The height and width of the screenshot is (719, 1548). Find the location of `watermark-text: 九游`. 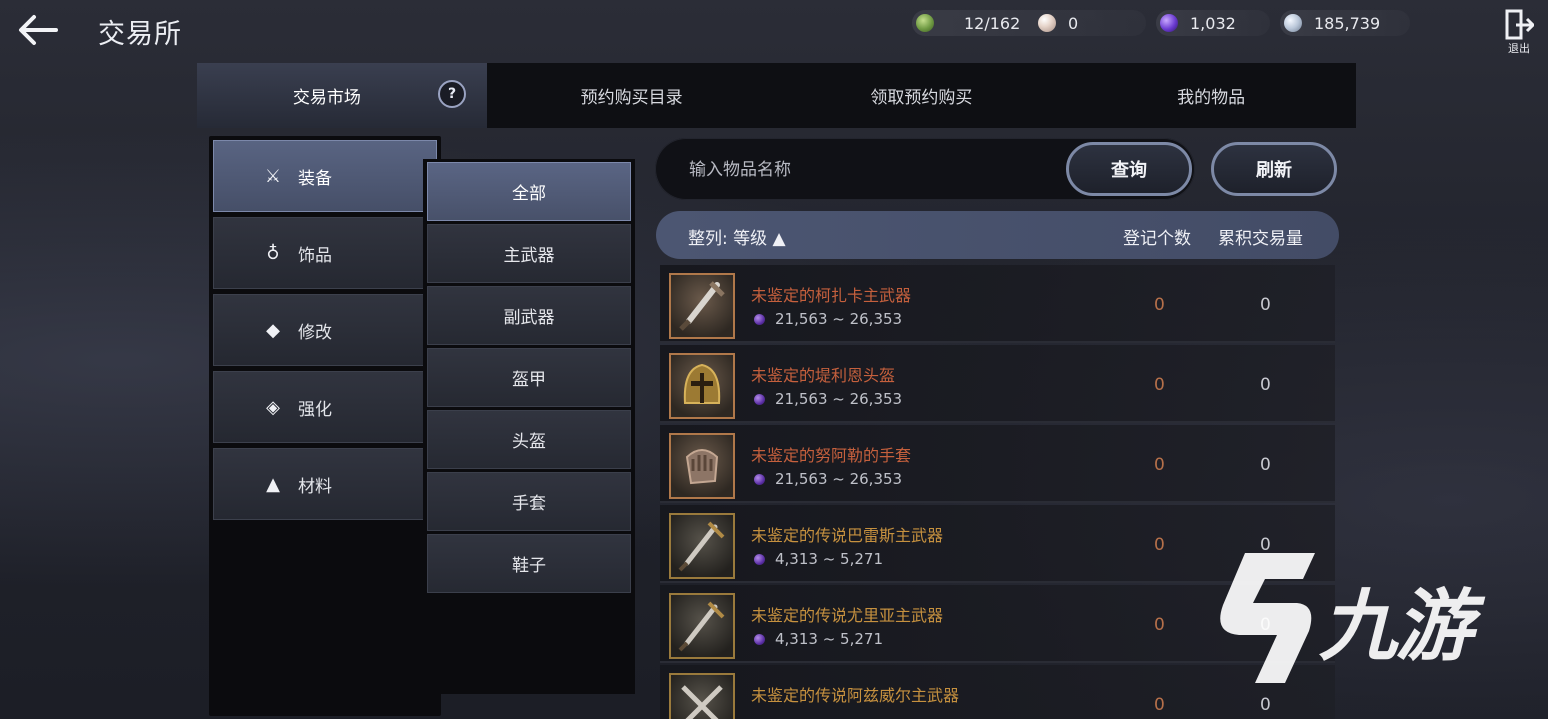

watermark-text: 九游 is located at coordinates (1396, 627).